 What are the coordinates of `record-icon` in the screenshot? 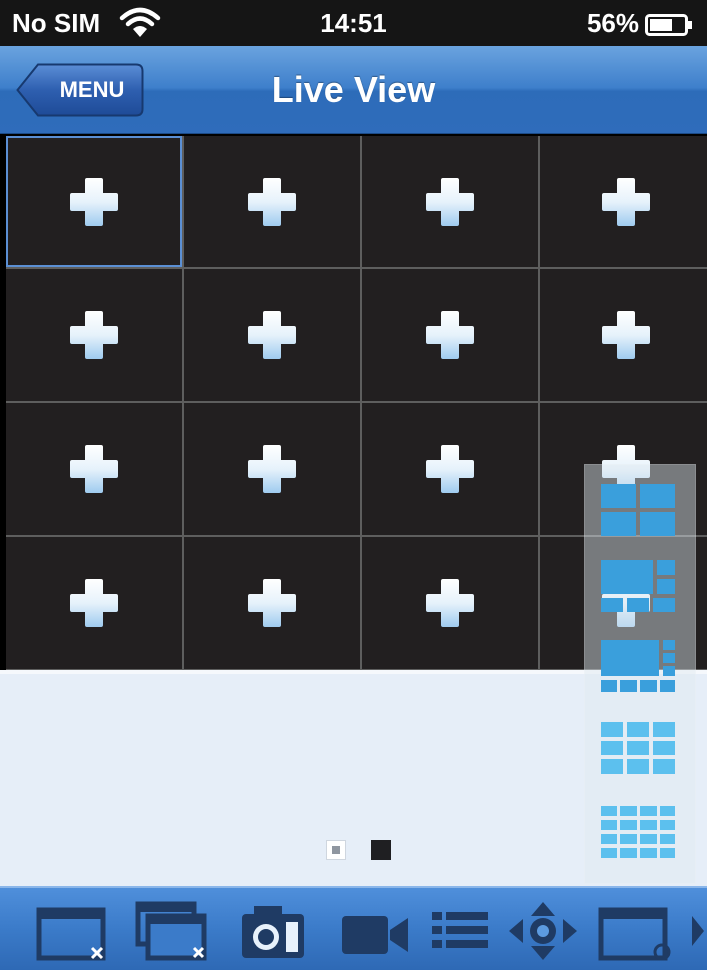 It's located at (375, 931).